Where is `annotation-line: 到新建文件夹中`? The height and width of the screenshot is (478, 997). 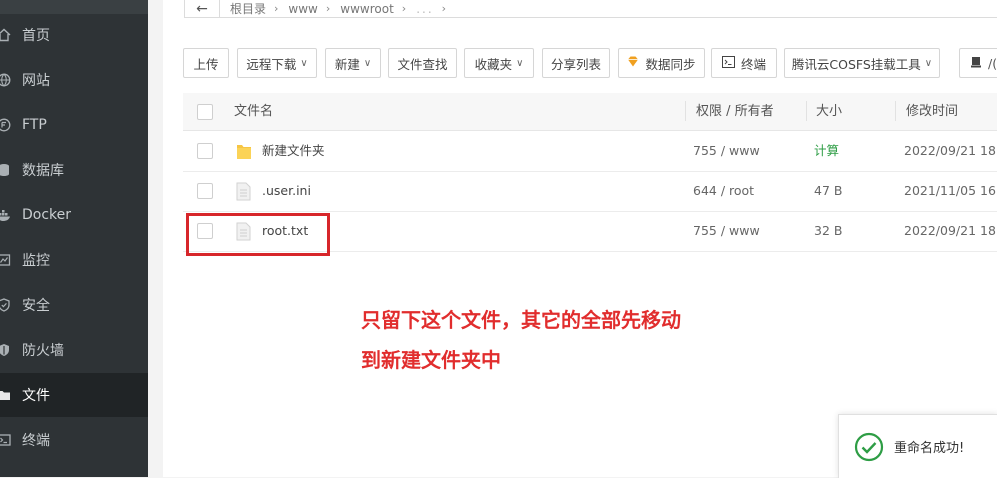
annotation-line: 到新建文件夹中 is located at coordinates (431, 360).